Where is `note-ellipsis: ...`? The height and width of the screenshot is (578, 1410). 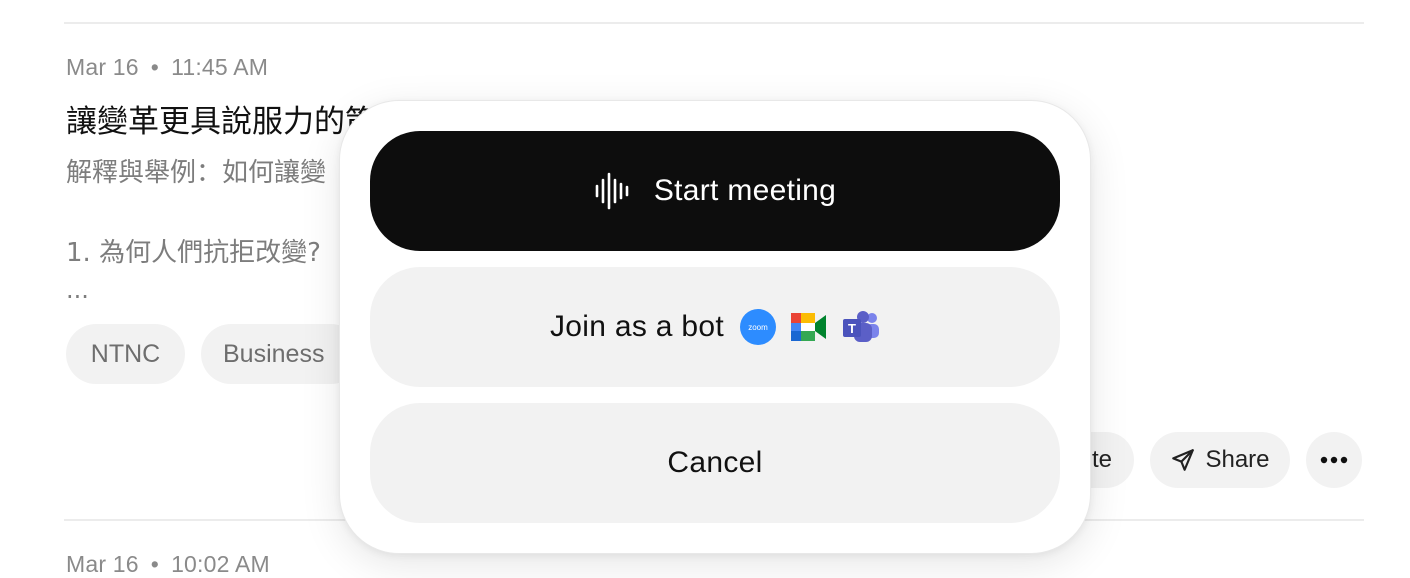 note-ellipsis: ... is located at coordinates (77, 290).